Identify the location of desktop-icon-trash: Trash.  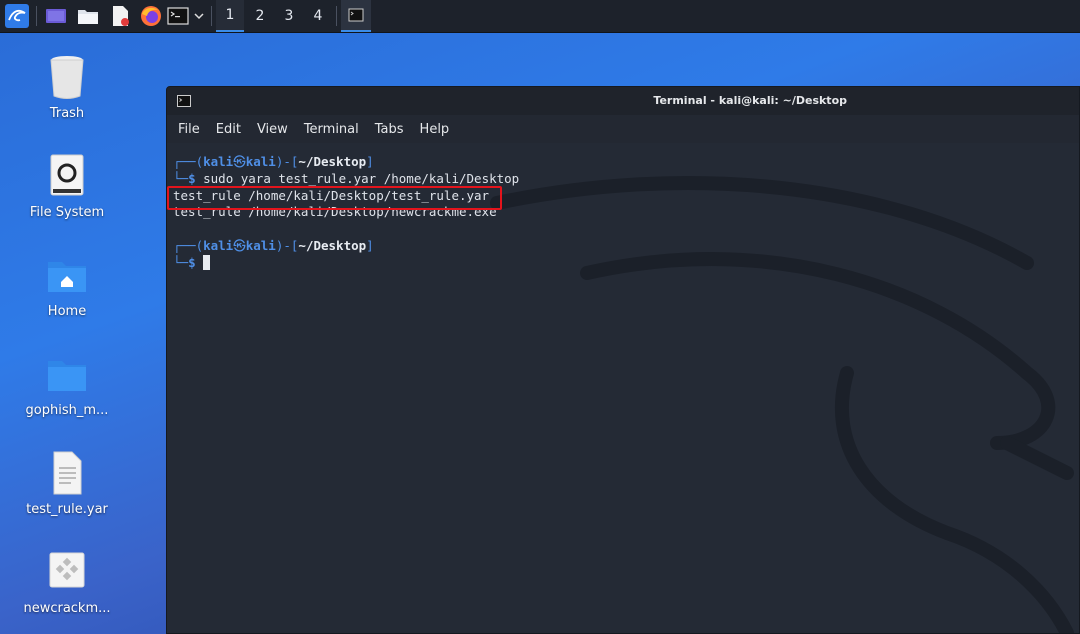
(67, 87).